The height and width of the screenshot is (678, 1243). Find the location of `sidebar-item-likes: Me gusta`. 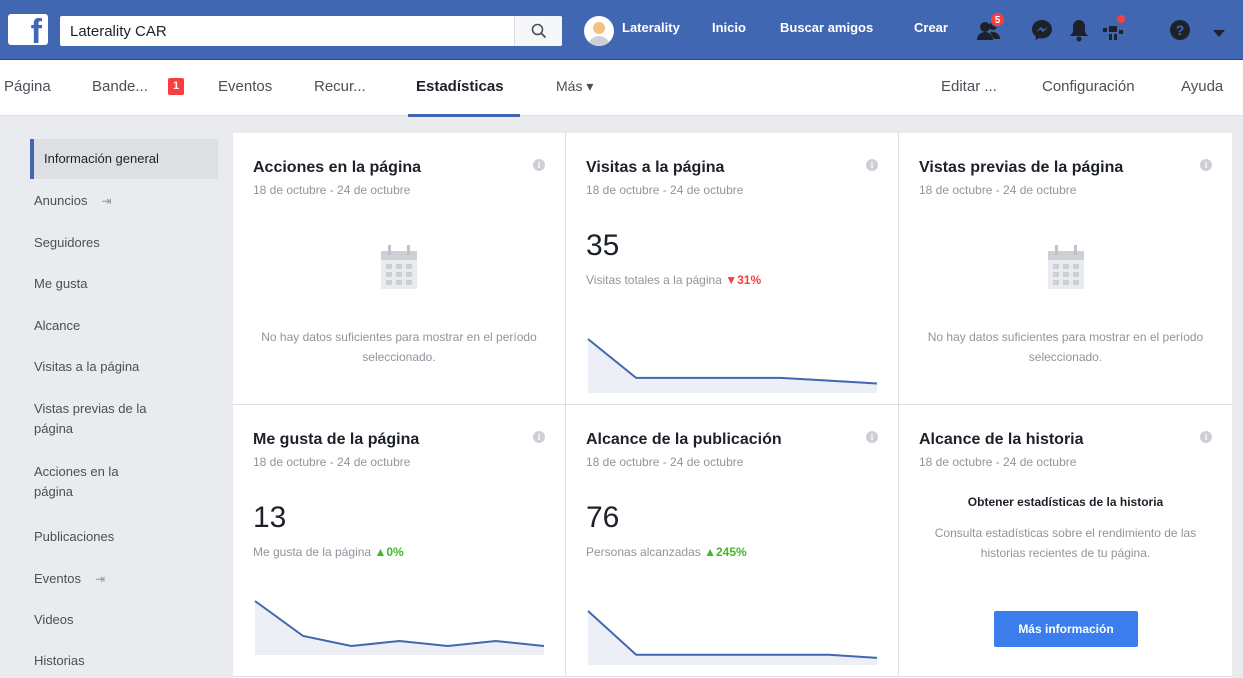

sidebar-item-likes: Me gusta is located at coordinates (124, 284).